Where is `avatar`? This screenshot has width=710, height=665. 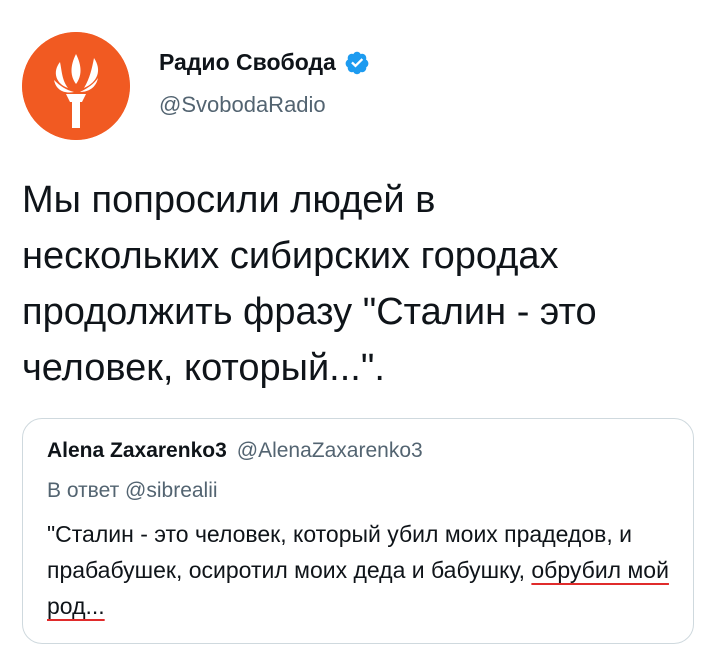
avatar is located at coordinates (76, 86).